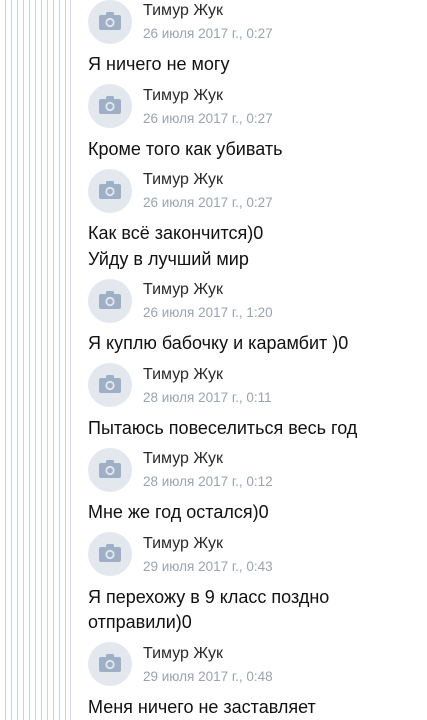 This screenshot has width=427, height=720. I want to click on message-text: Кроме того как убивать, so click(185, 149).